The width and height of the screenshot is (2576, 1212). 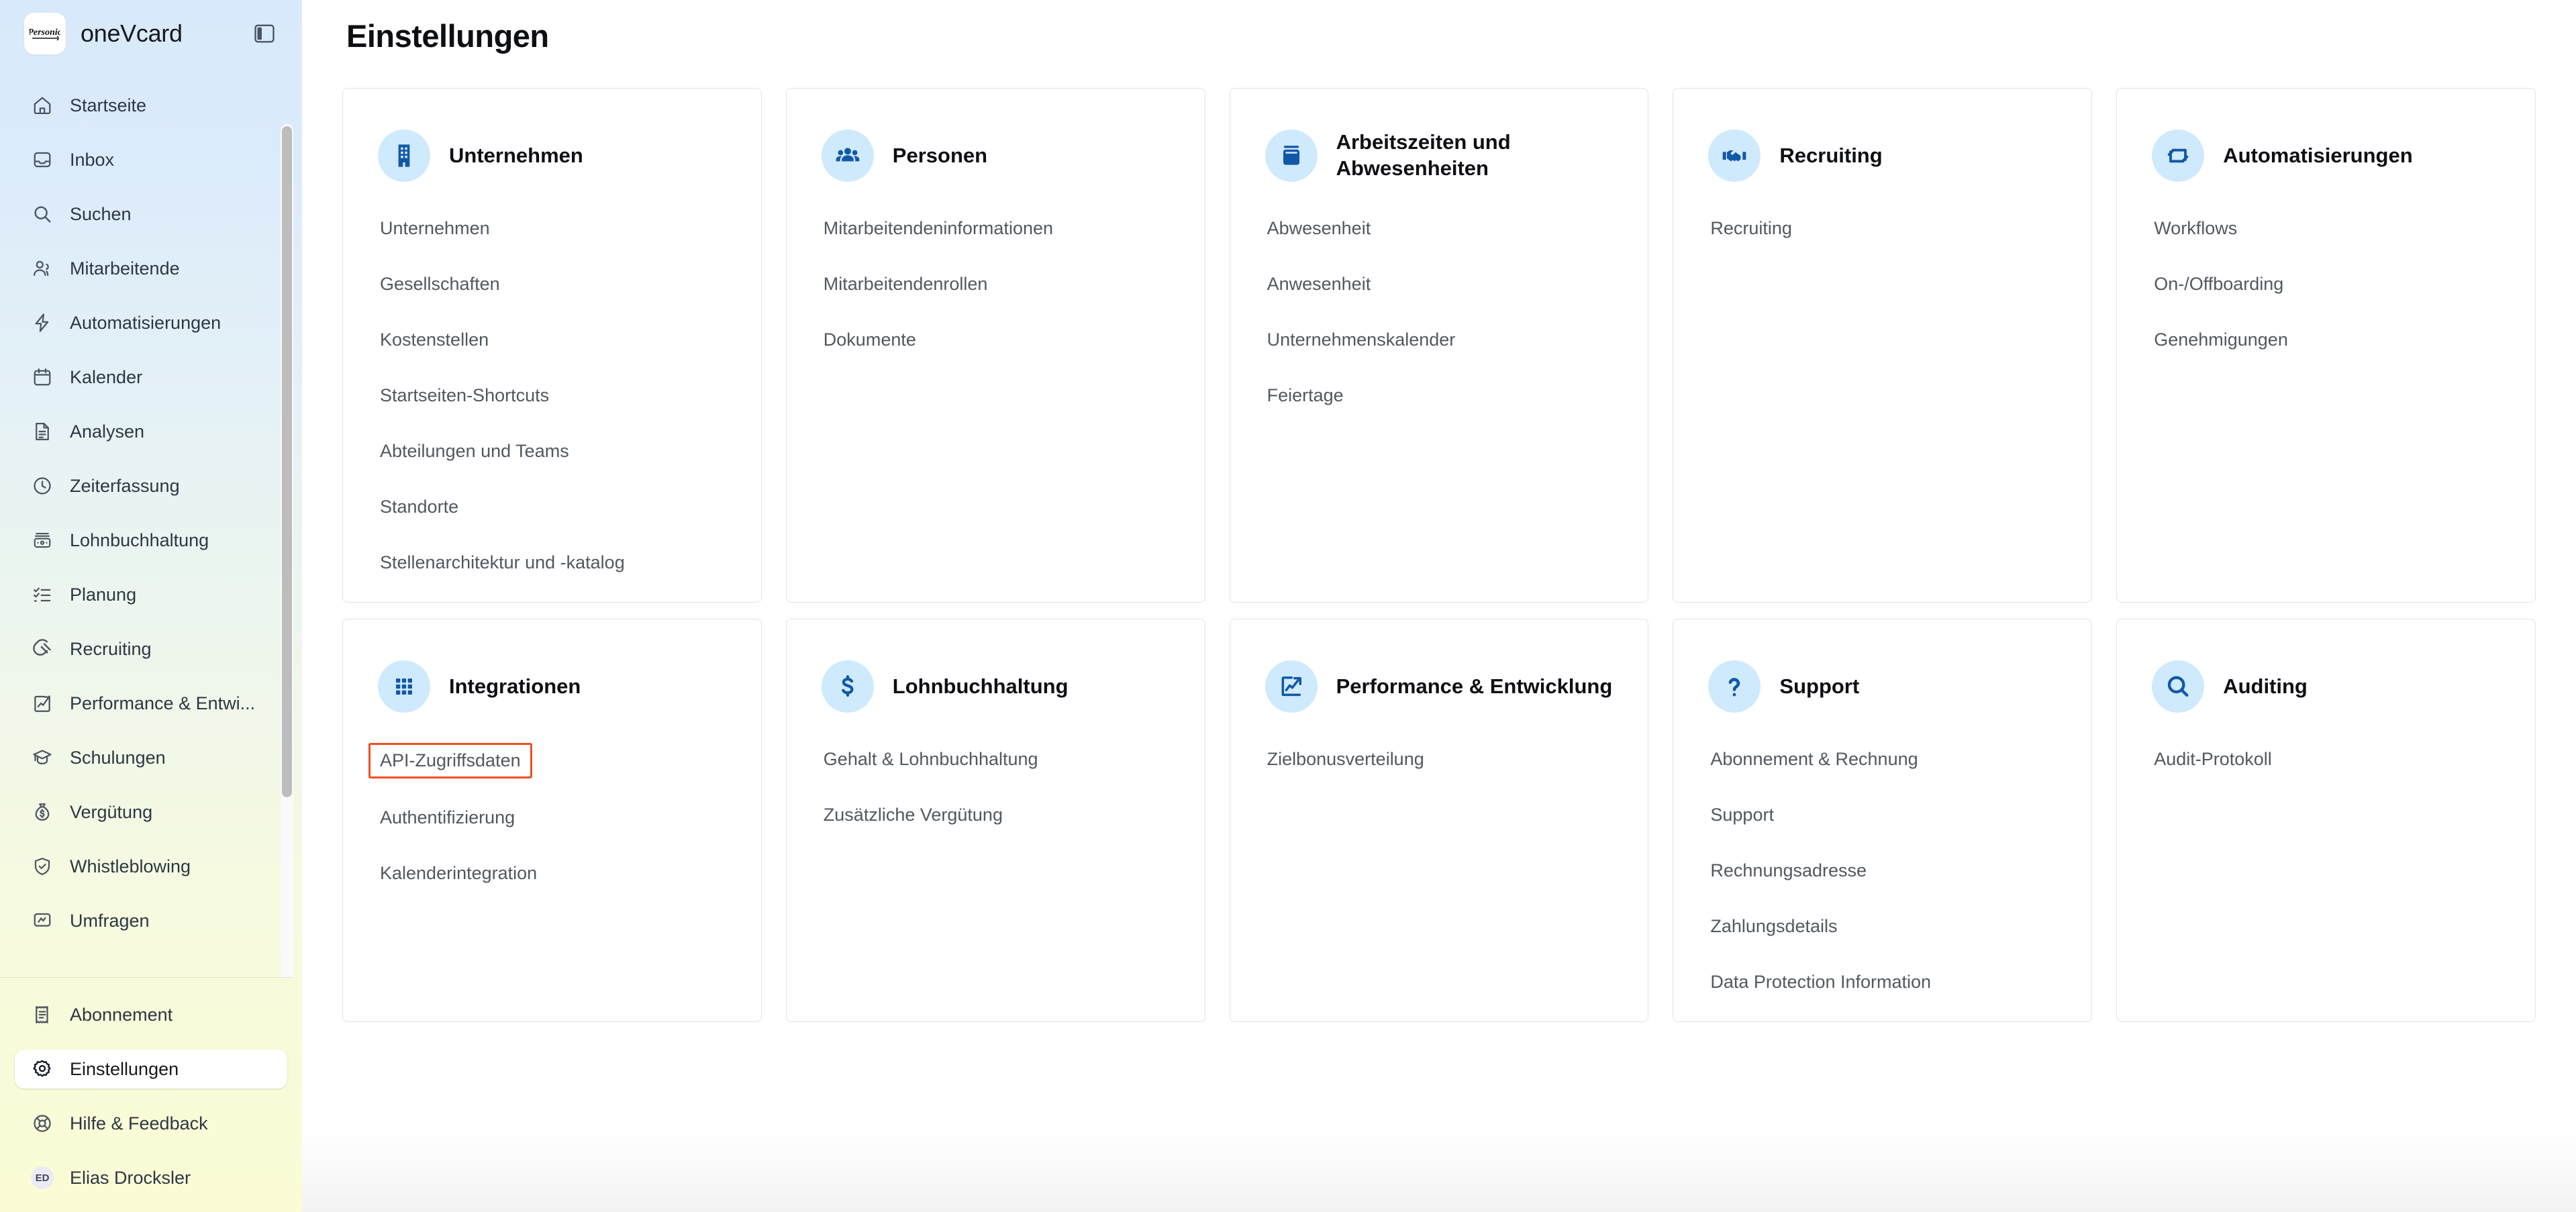 What do you see at coordinates (440, 284) in the screenshot?
I see `card-link: Gesellschaften` at bounding box center [440, 284].